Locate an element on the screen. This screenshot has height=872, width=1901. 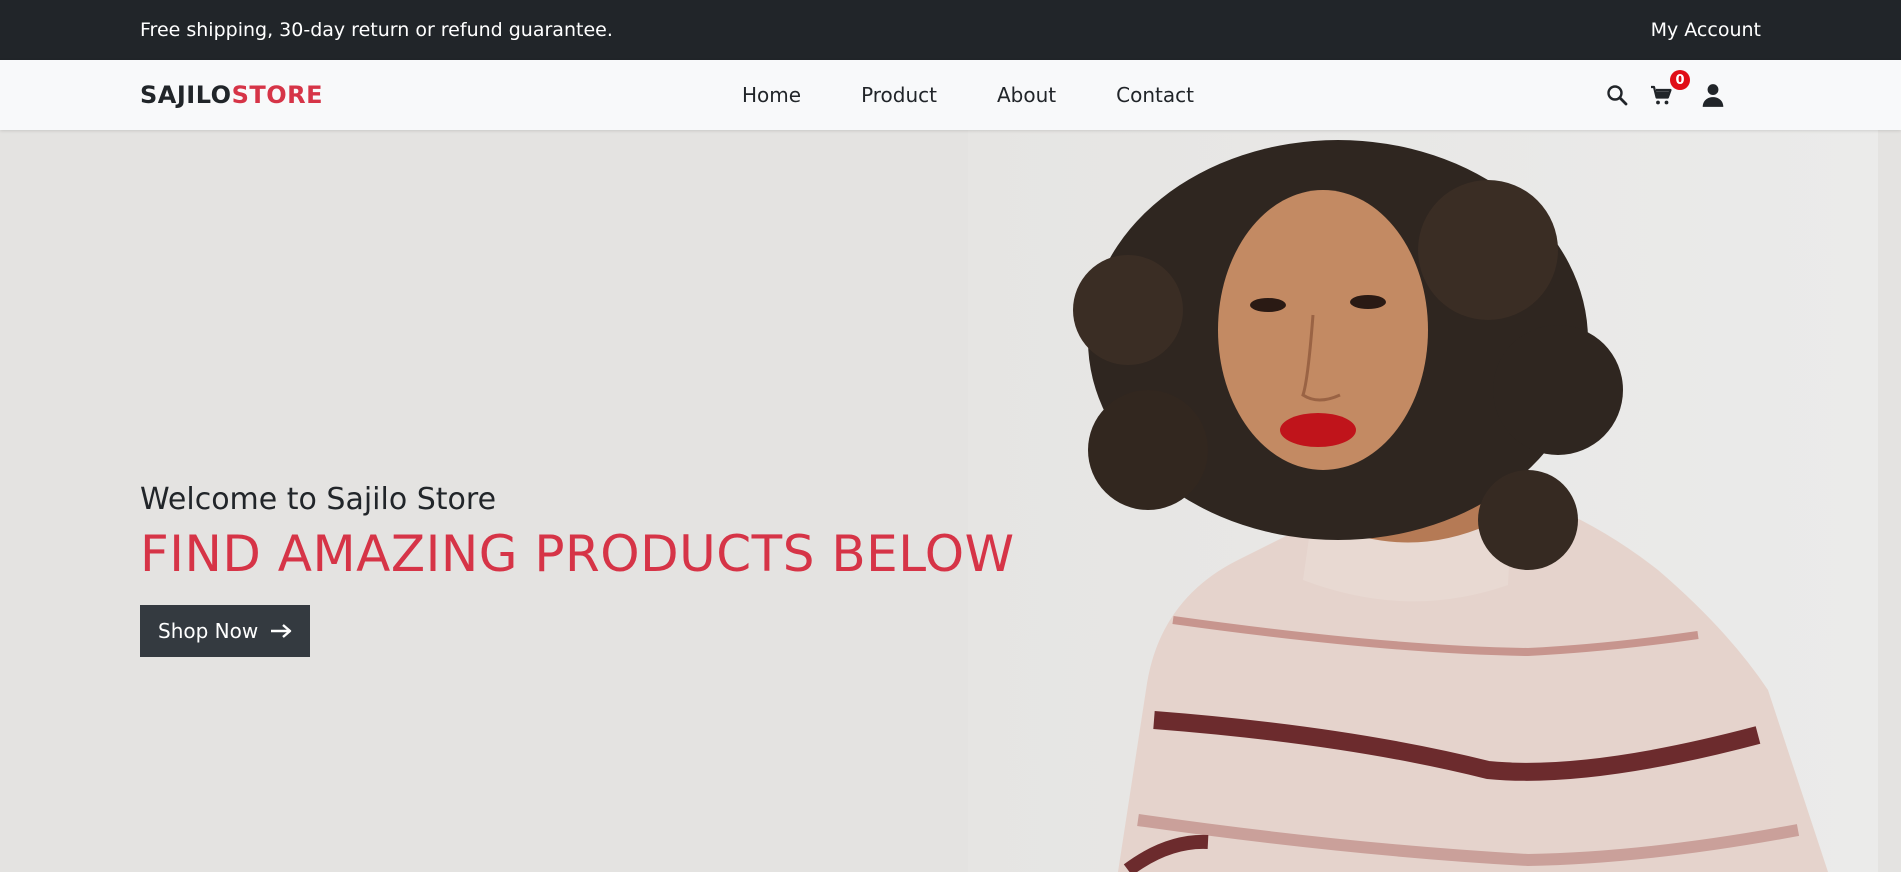
user-button is located at coordinates (1713, 95).